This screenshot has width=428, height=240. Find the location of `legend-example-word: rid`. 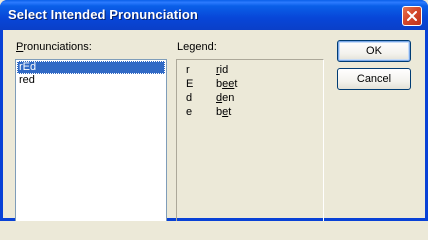

legend-example-word: rid is located at coordinates (222, 70).